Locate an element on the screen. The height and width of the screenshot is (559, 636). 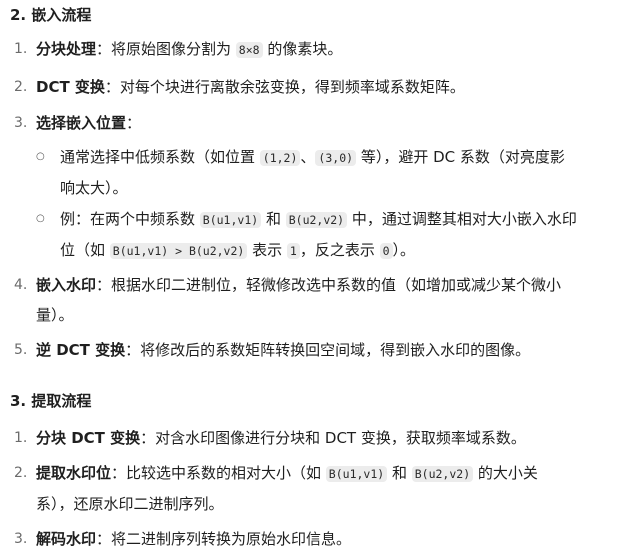
list-item: 3. 选择嵌入位置： is located at coordinates (310, 123).